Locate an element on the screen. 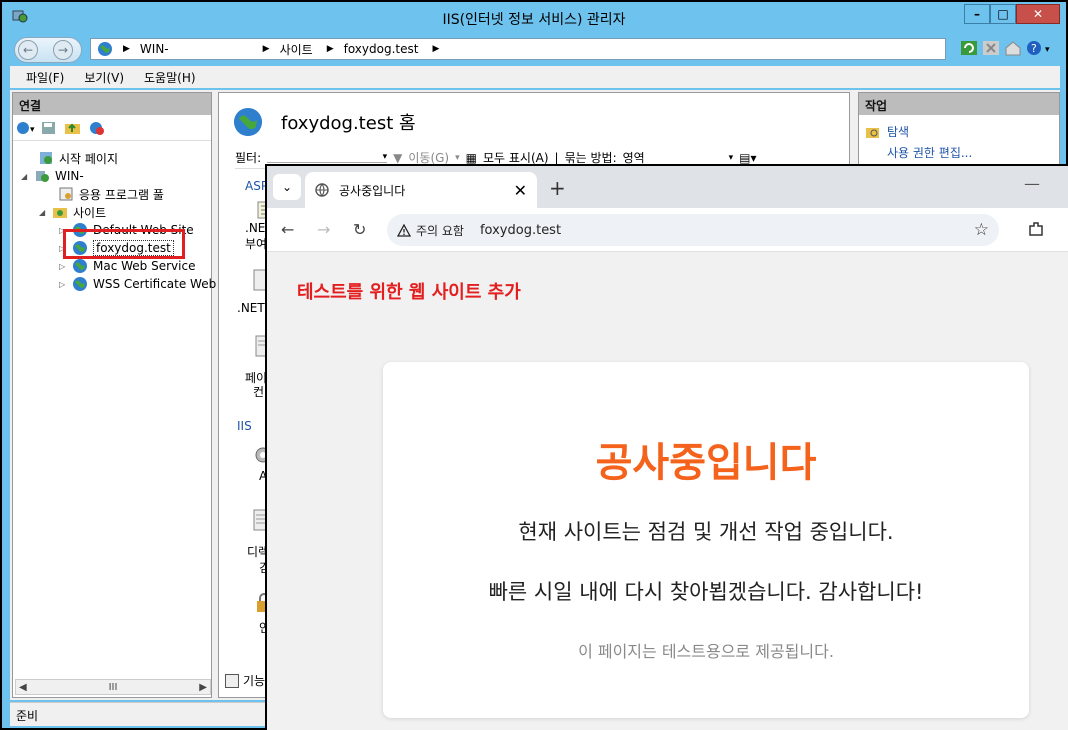 This screenshot has width=1068, height=730. address-bar: ← → ▶ WIN- ▶ 사이트 ▶ foxydog.test ▶ ? ▾ is located at coordinates (535, 49).